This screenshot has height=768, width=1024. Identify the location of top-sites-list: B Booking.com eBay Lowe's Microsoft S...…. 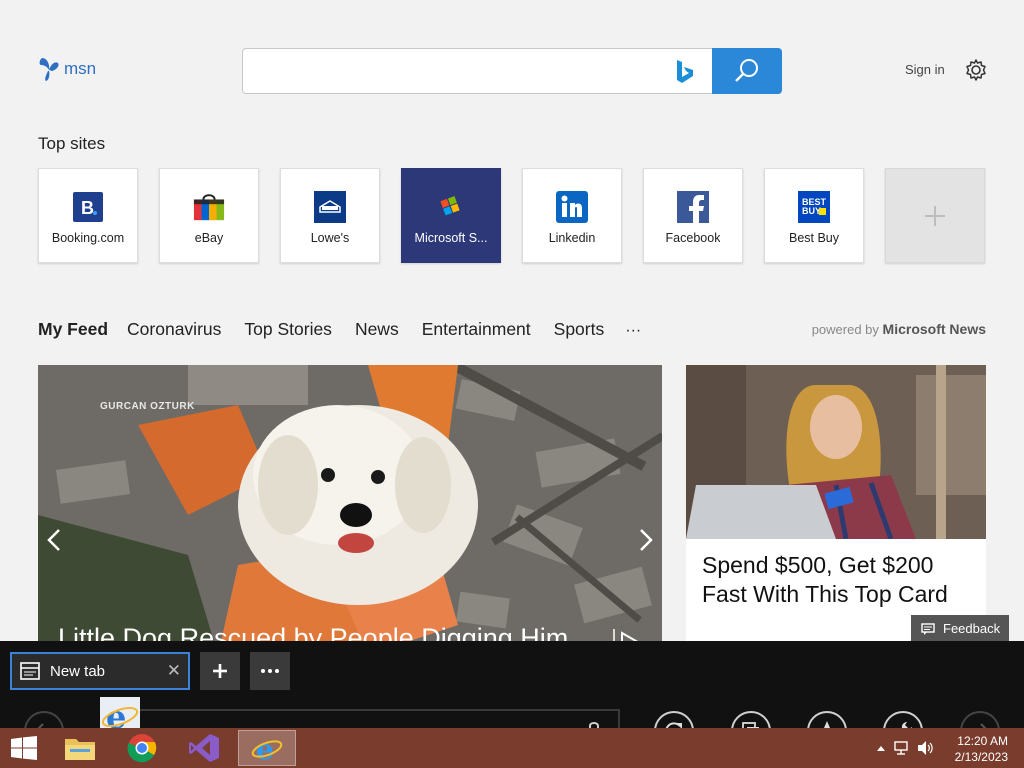
(511, 215).